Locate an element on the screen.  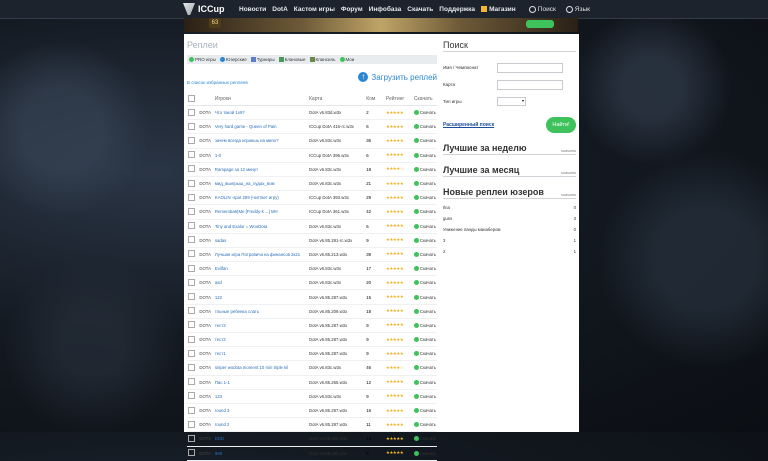
replay-title-link: Tiny and Exalor = WooDota is located at coordinates (241, 226).